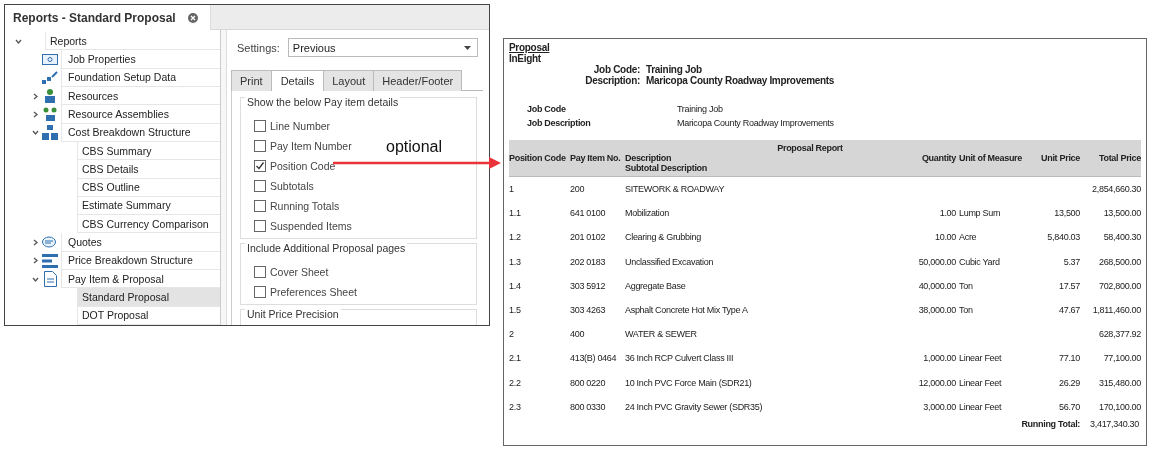 This screenshot has height=449, width=1149. I want to click on group-title: Unit Price Precision, so click(293, 314).